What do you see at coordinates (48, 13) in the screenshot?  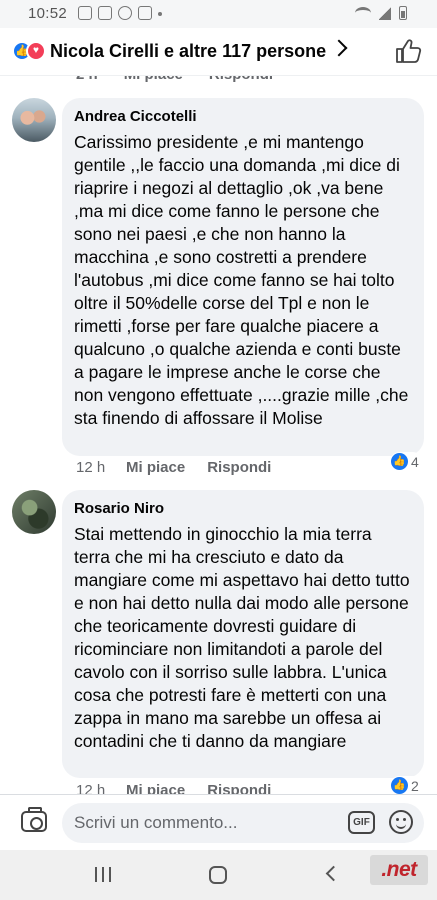 I see `status-time: 10:52` at bounding box center [48, 13].